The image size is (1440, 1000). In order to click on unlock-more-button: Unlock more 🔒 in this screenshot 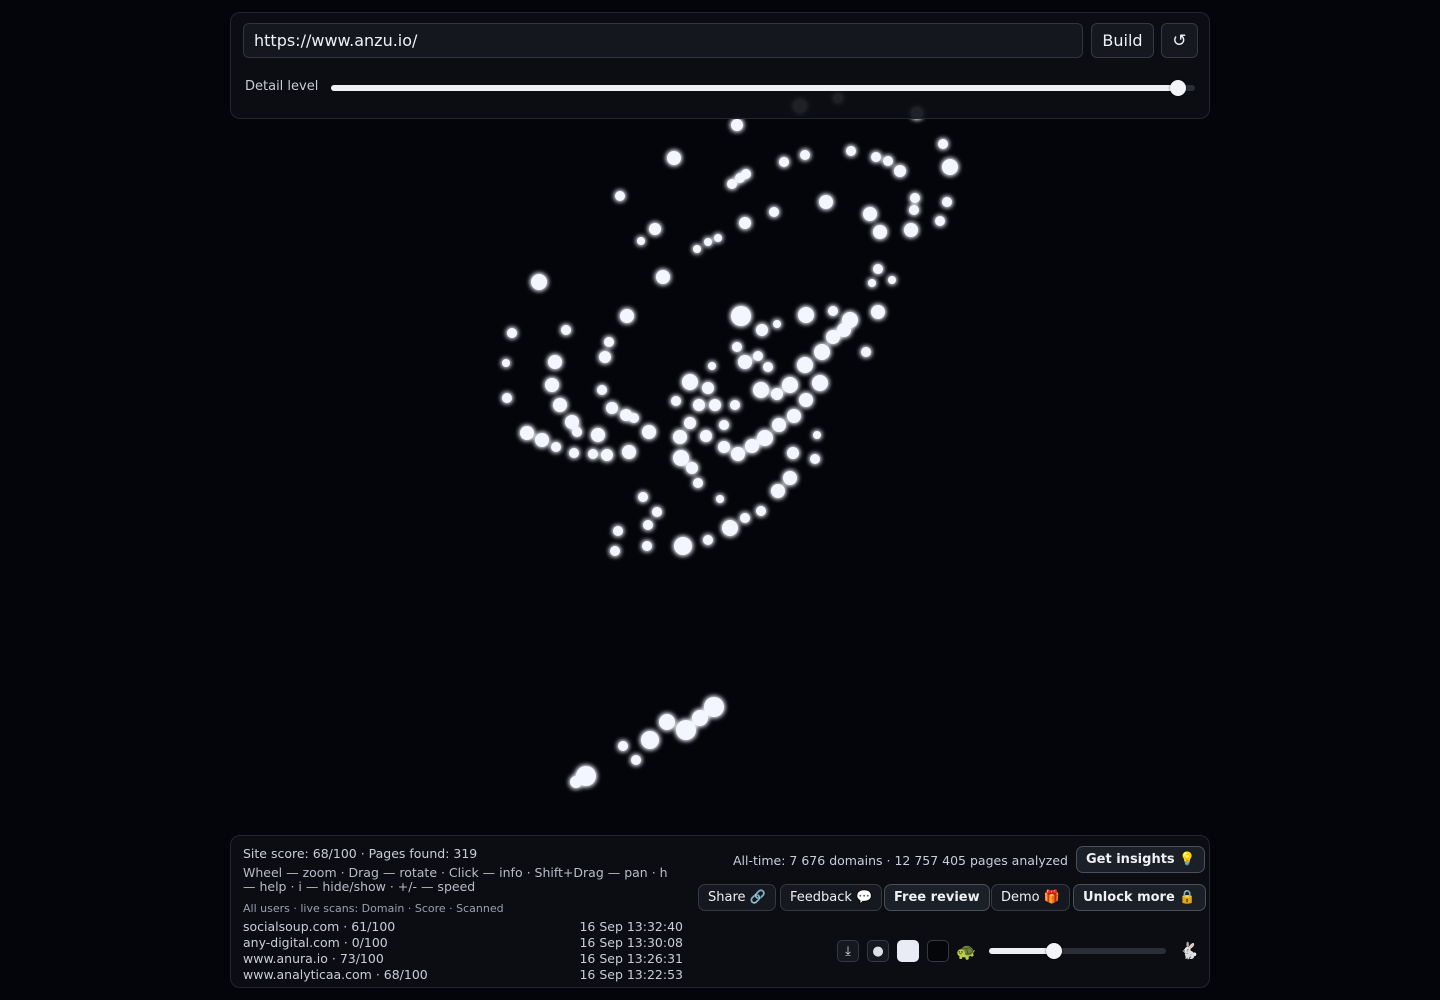, I will do `click(1139, 897)`.